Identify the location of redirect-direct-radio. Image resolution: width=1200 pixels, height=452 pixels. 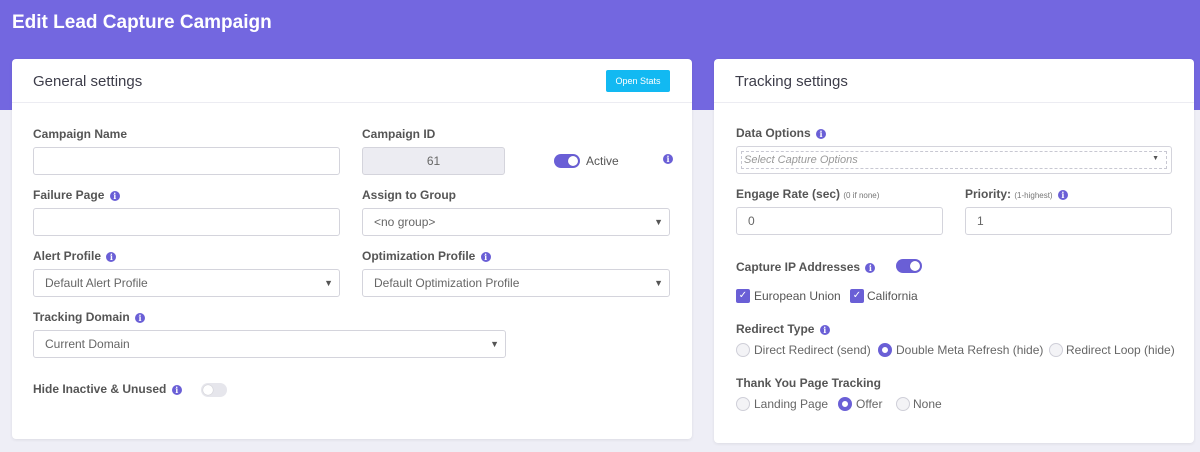
(743, 350).